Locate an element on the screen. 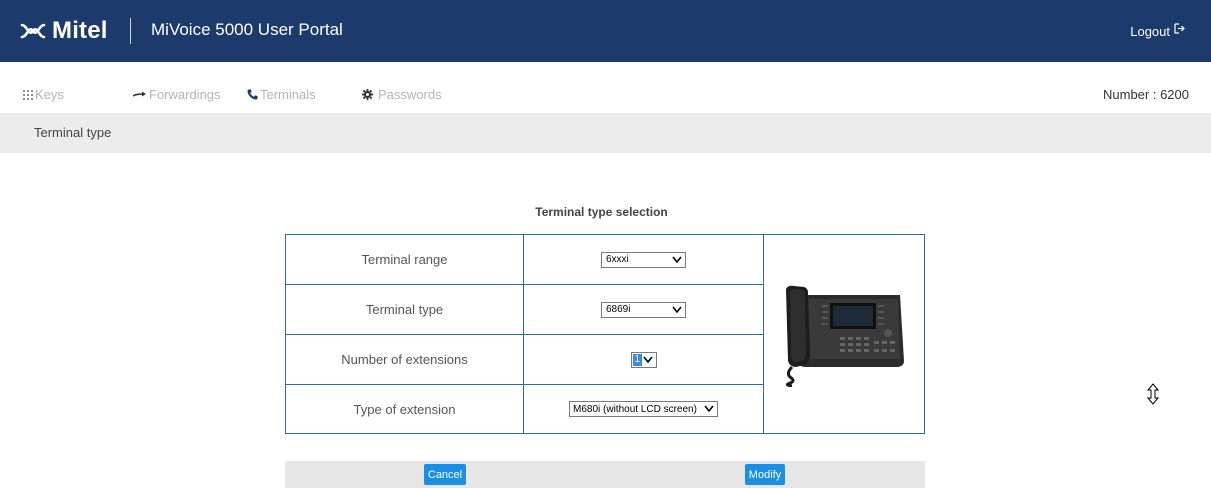 The height and width of the screenshot is (488, 1211). terminal-image-cell is located at coordinates (843, 334).